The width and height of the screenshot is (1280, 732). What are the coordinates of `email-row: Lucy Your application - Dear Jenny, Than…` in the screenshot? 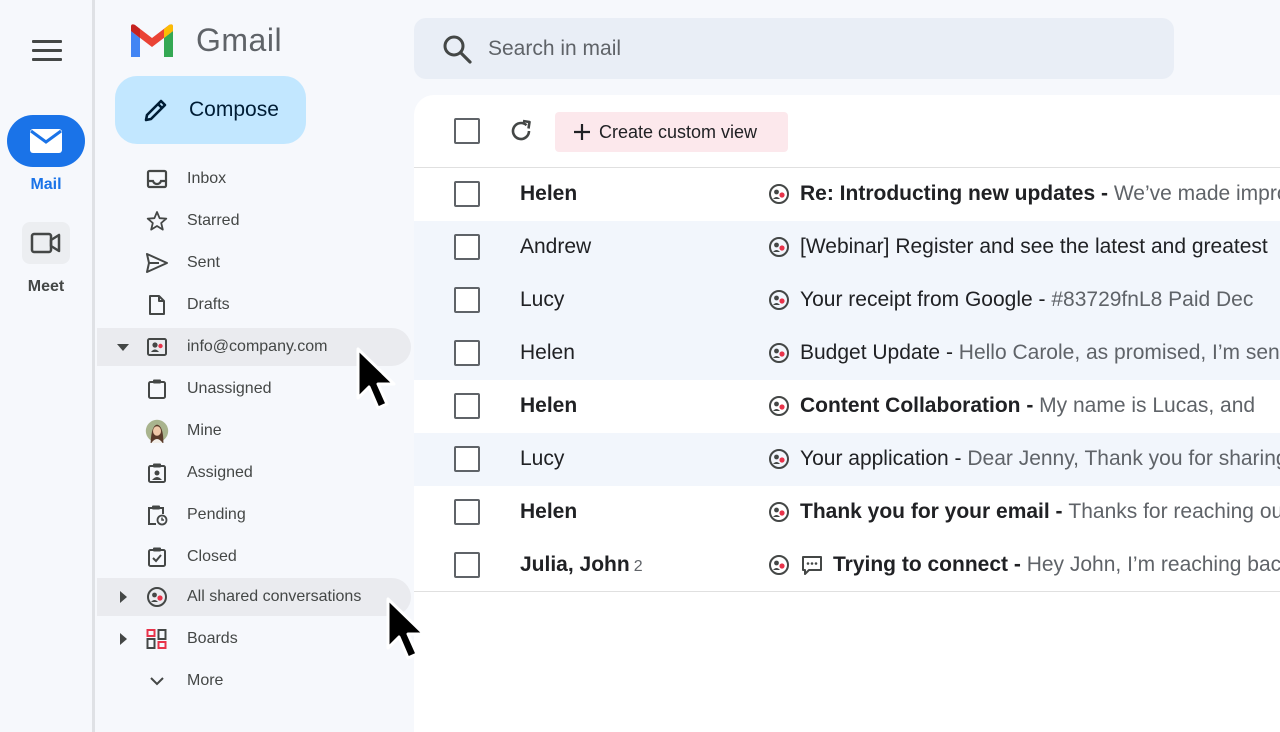 It's located at (847, 459).